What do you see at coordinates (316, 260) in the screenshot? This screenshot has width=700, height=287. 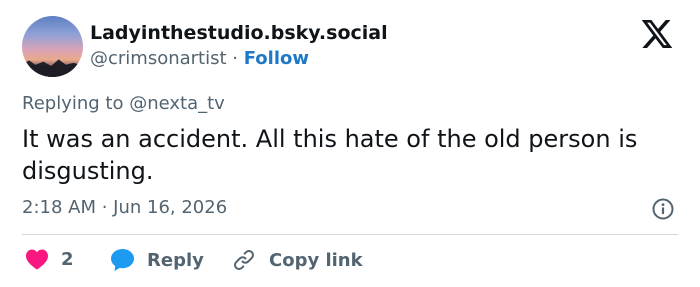 I see `copy-link-label: Copy link` at bounding box center [316, 260].